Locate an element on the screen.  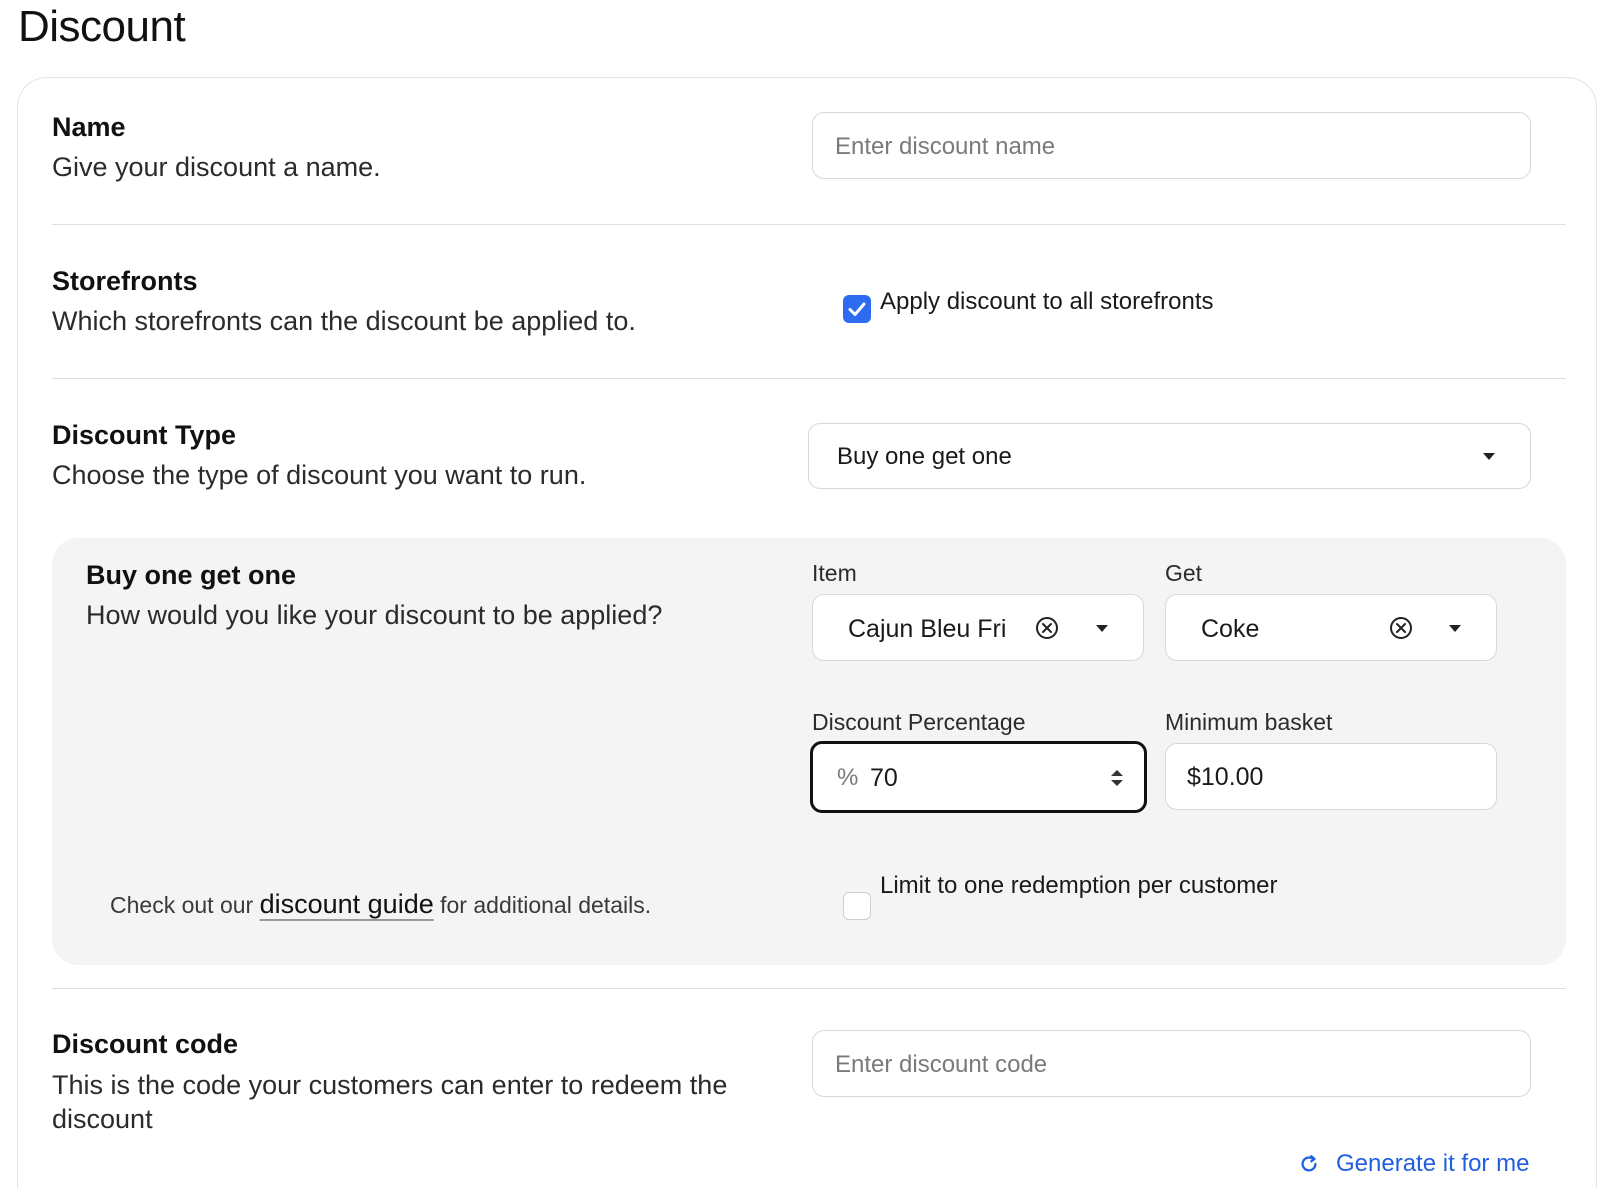
guide-suffix: for additional details. is located at coordinates (542, 905).